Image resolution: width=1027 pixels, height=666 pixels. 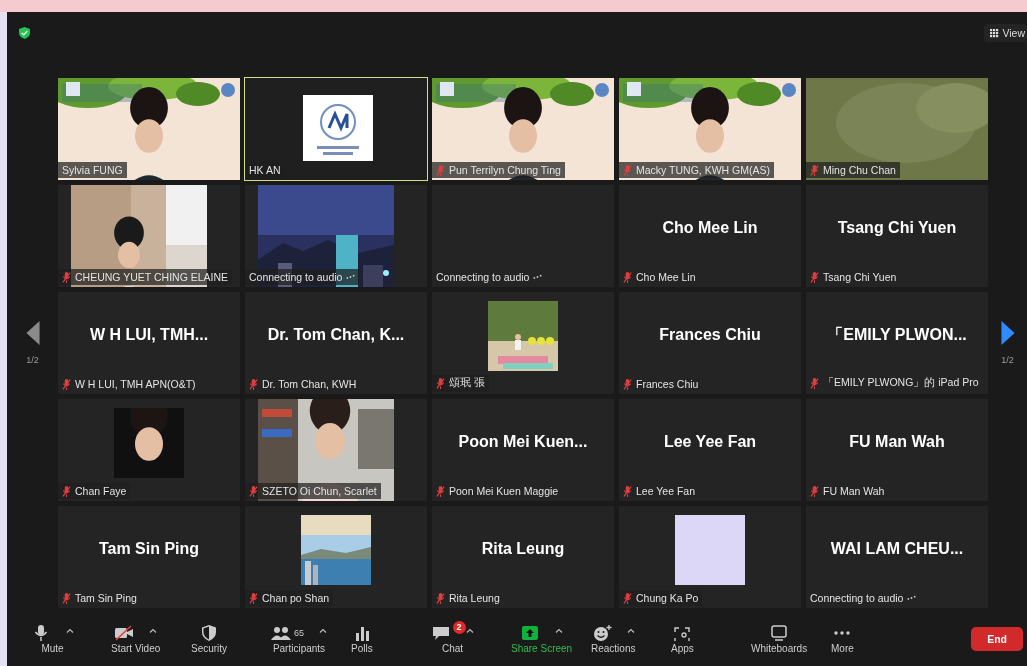 What do you see at coordinates (149, 549) in the screenshot?
I see `participant-name: Tam Sin Ping` at bounding box center [149, 549].